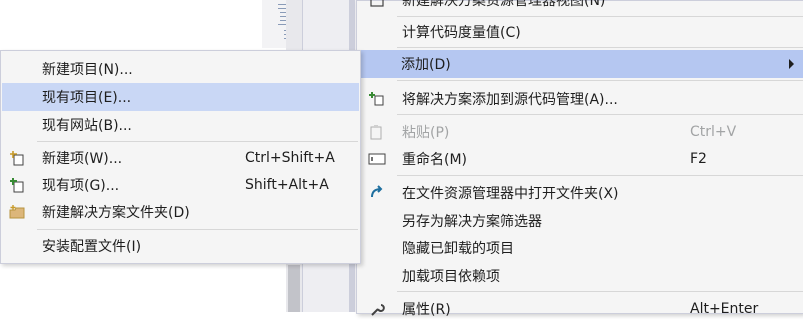 This screenshot has height=323, width=803. I want to click on menu-item-code-metrics: 计算代码度量值(C), so click(580, 32).